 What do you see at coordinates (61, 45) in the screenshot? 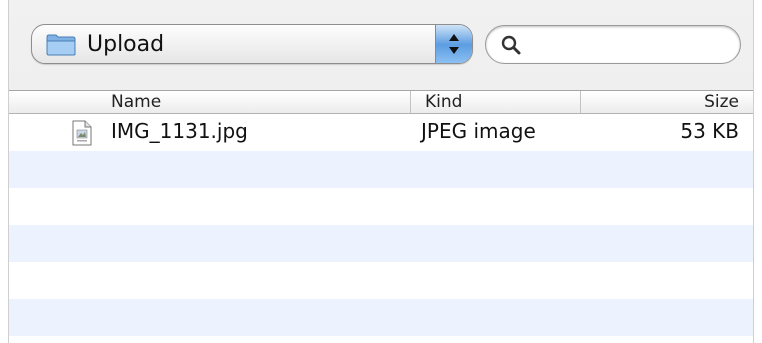
I see `folder-icon` at bounding box center [61, 45].